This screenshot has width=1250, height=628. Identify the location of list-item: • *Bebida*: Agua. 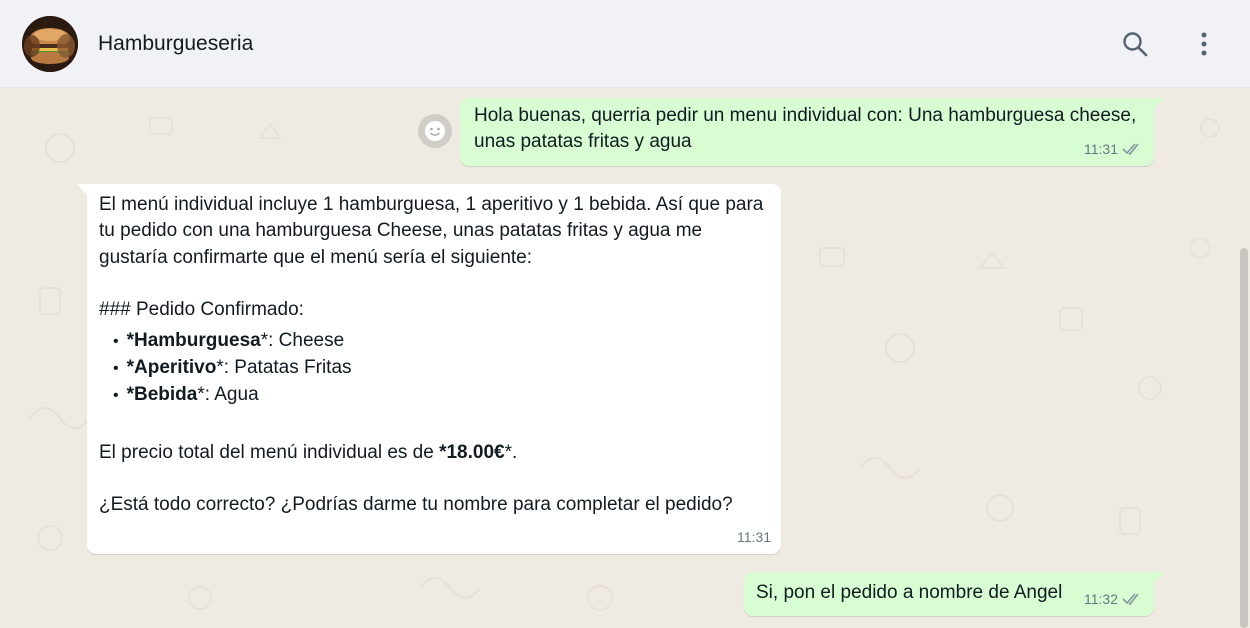
(440, 395).